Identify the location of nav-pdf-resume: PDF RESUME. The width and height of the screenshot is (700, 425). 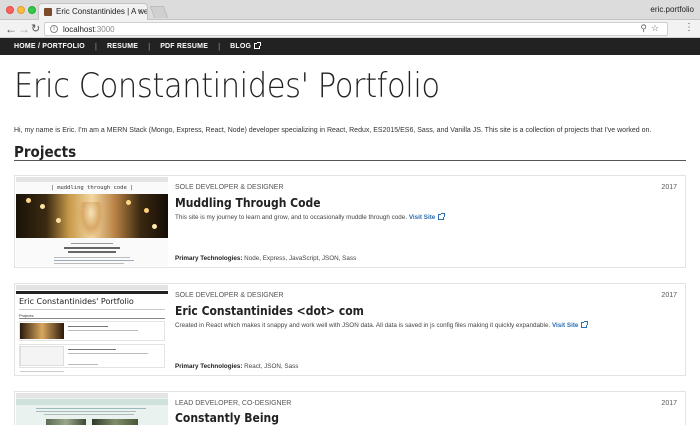
(184, 46).